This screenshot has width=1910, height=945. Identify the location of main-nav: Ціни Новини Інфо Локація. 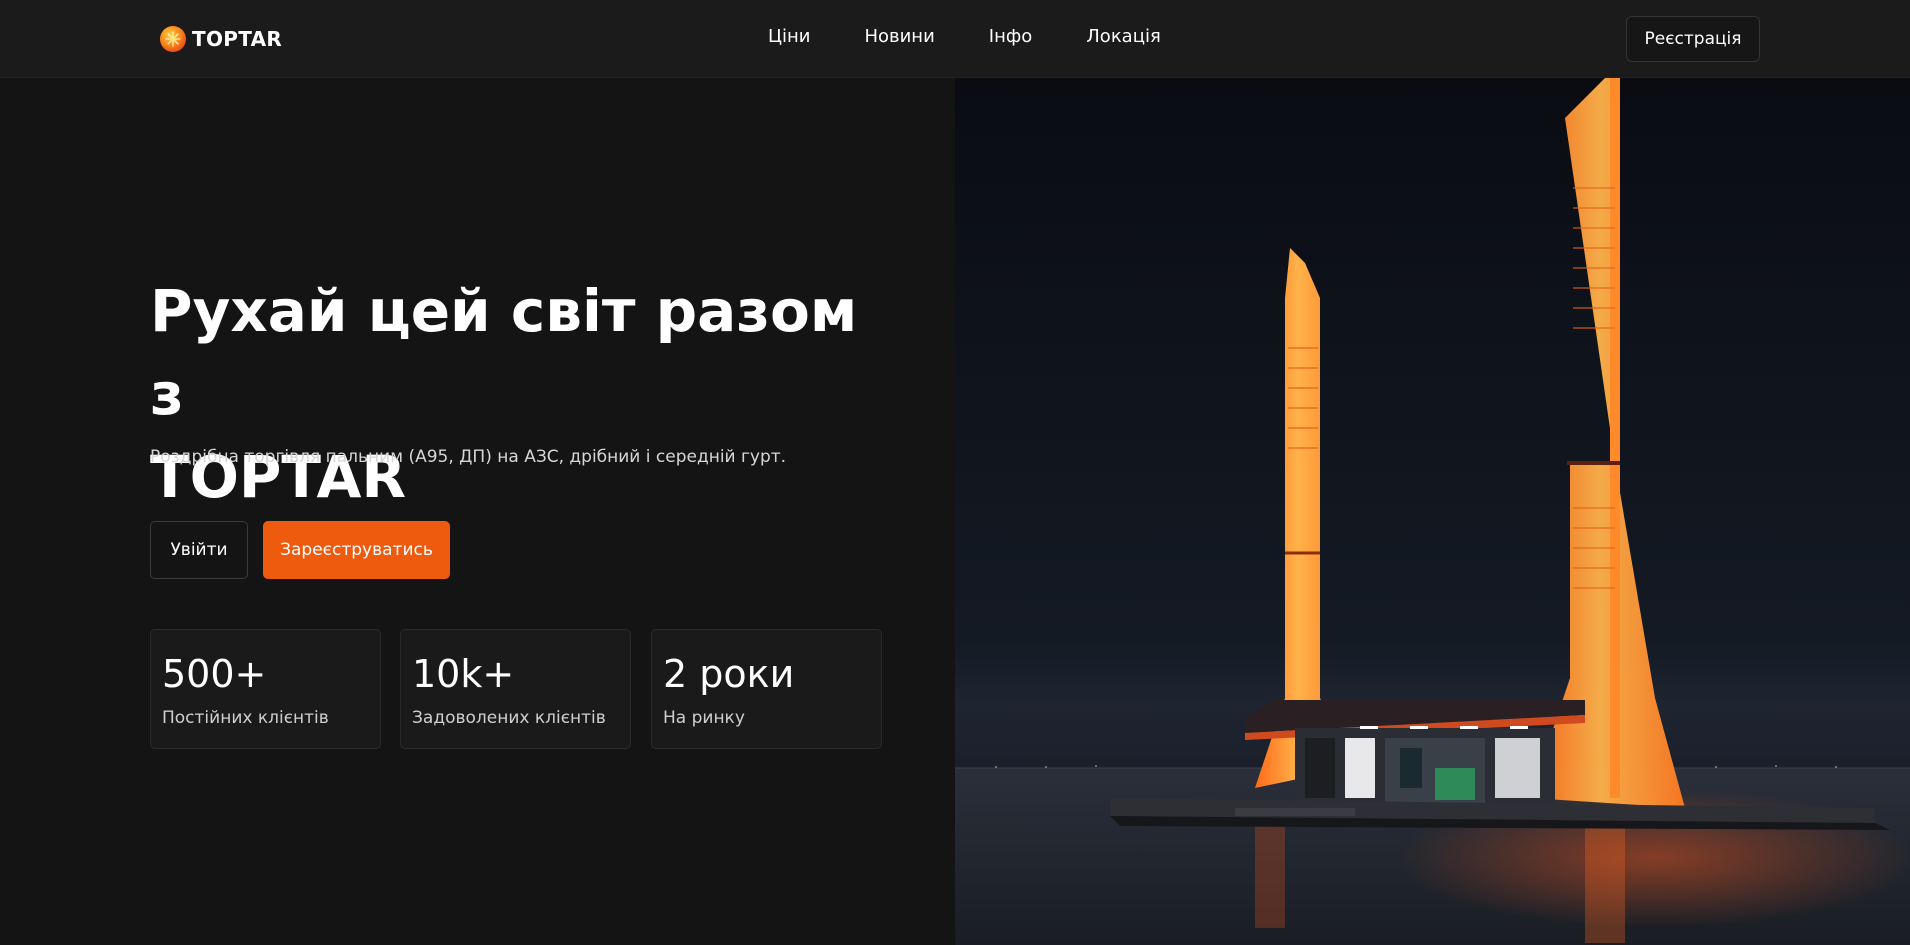
(964, 36).